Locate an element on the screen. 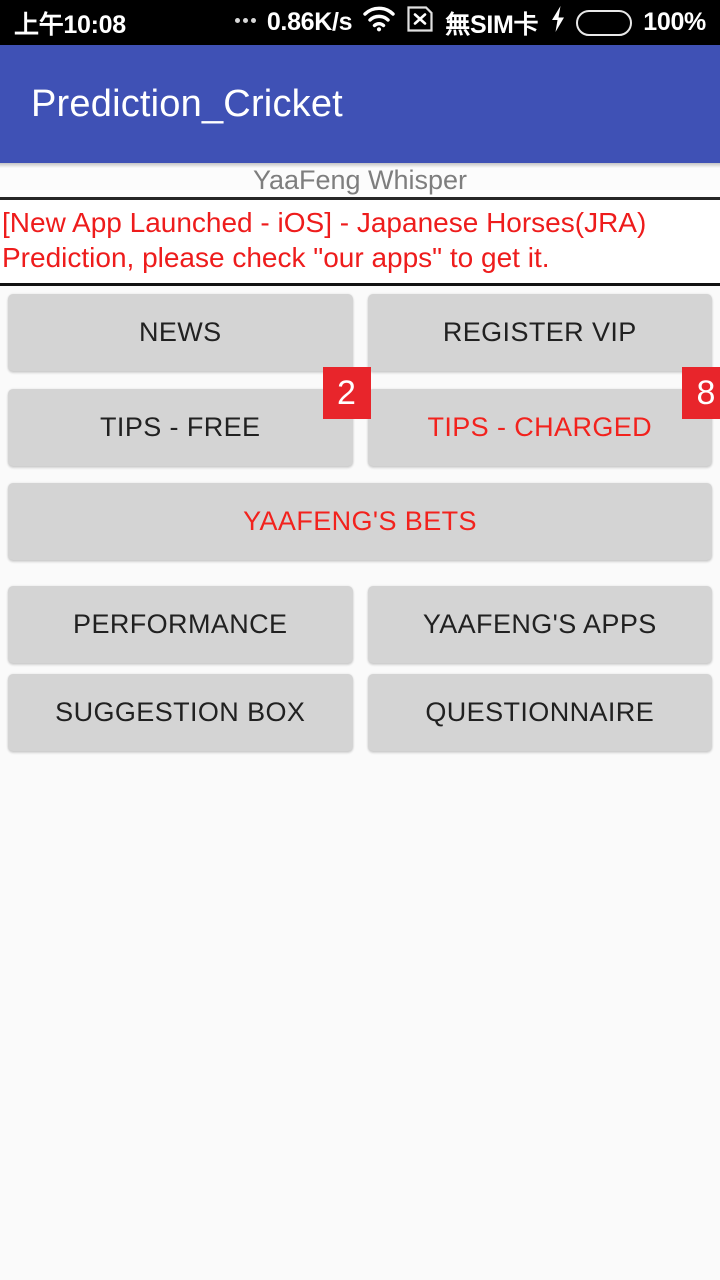 The height and width of the screenshot is (1280, 720). menu-cell-news: NEWS is located at coordinates (180, 332).